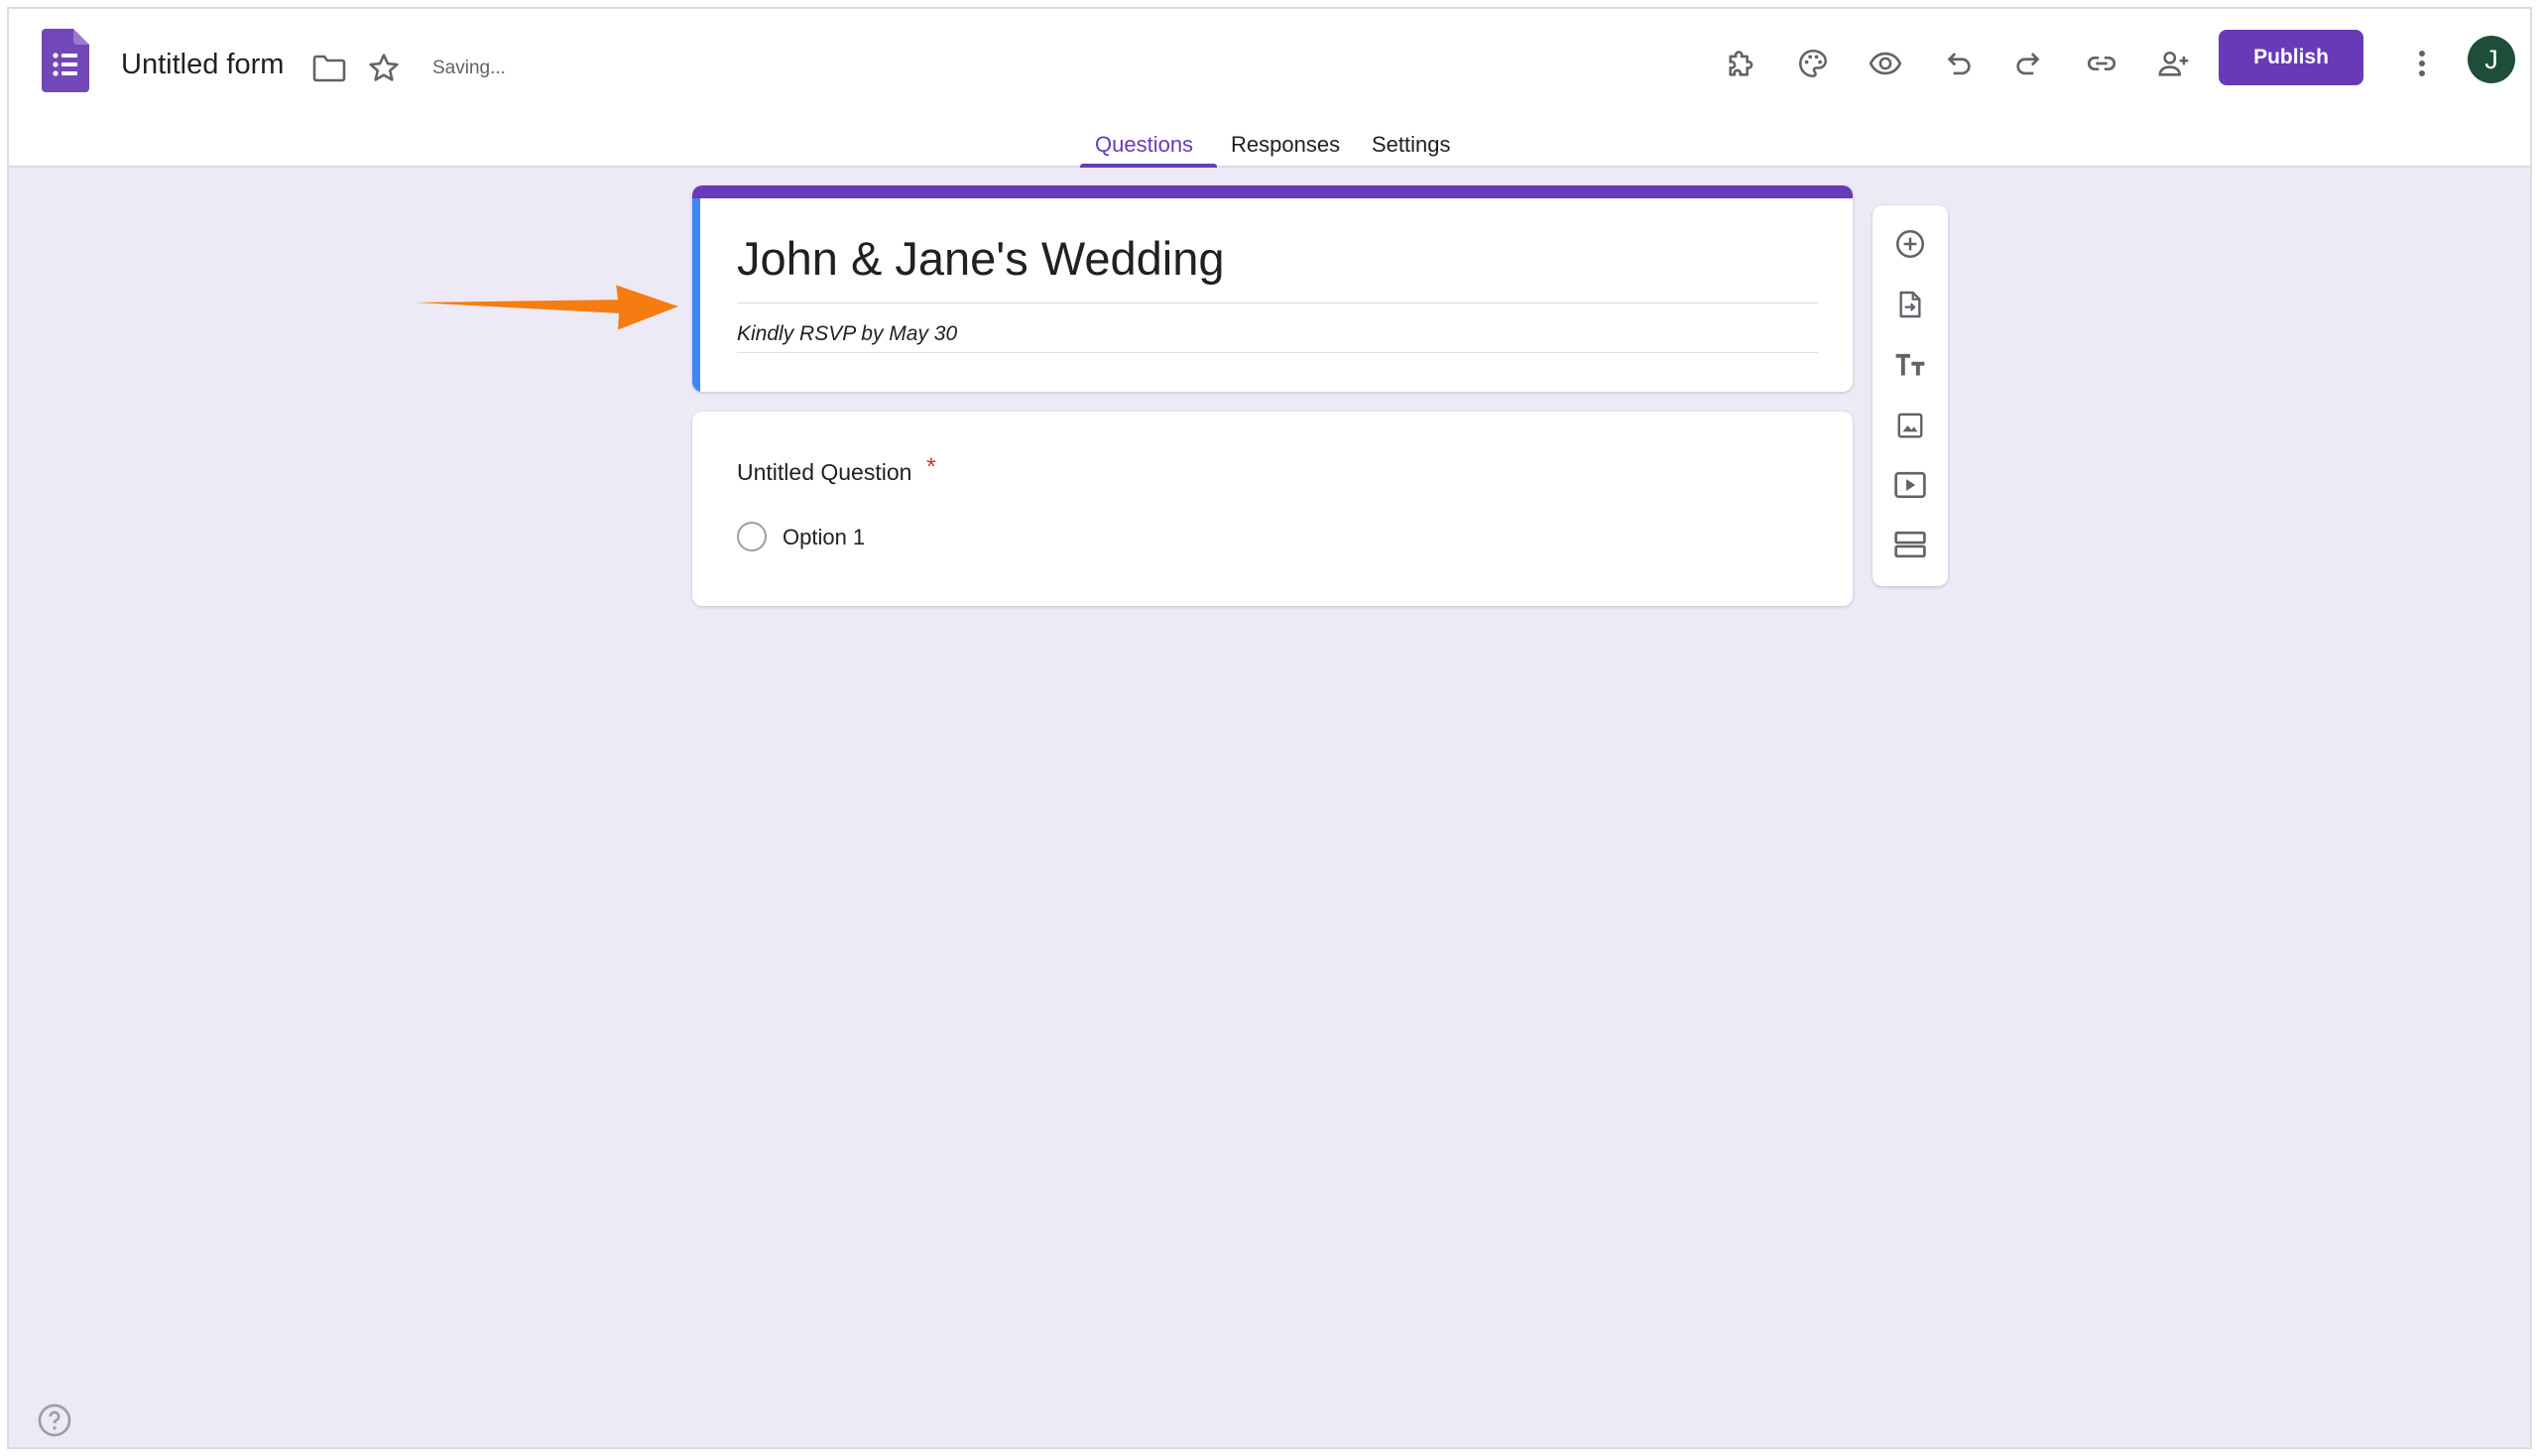 The image size is (2539, 1456). Describe the element at coordinates (1885, 63) in the screenshot. I see `preview-eye-icon` at that location.